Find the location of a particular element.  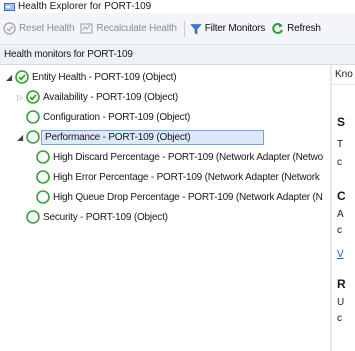

filter-monitors-button: Filter Monitors is located at coordinates (227, 29).